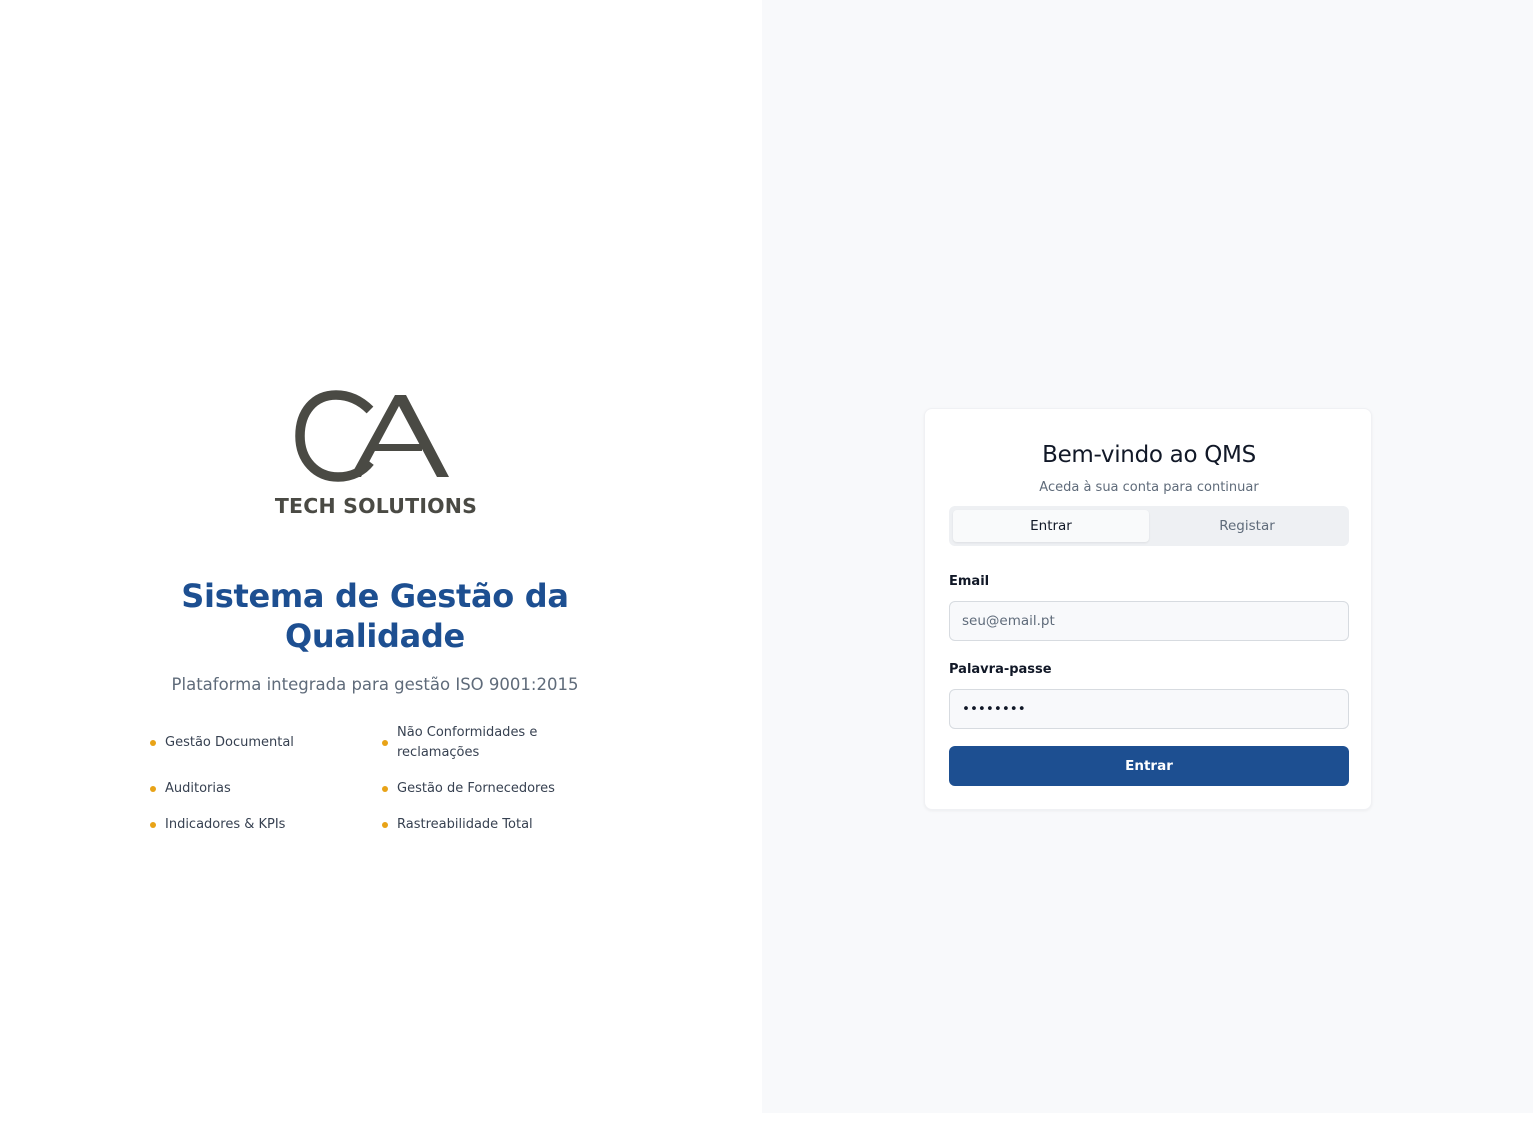  I want to click on password-field, so click(1149, 709).